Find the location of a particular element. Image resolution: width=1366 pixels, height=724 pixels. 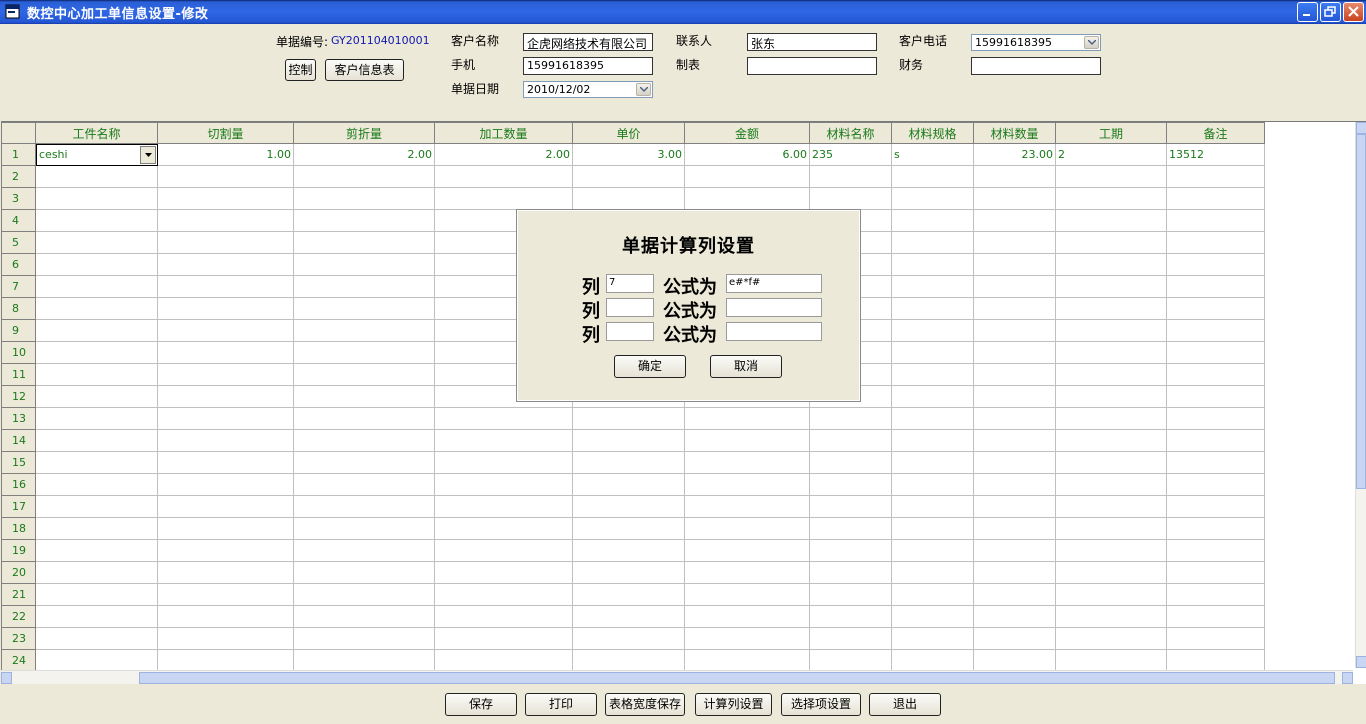

row-number: 14 is located at coordinates (18, 440).